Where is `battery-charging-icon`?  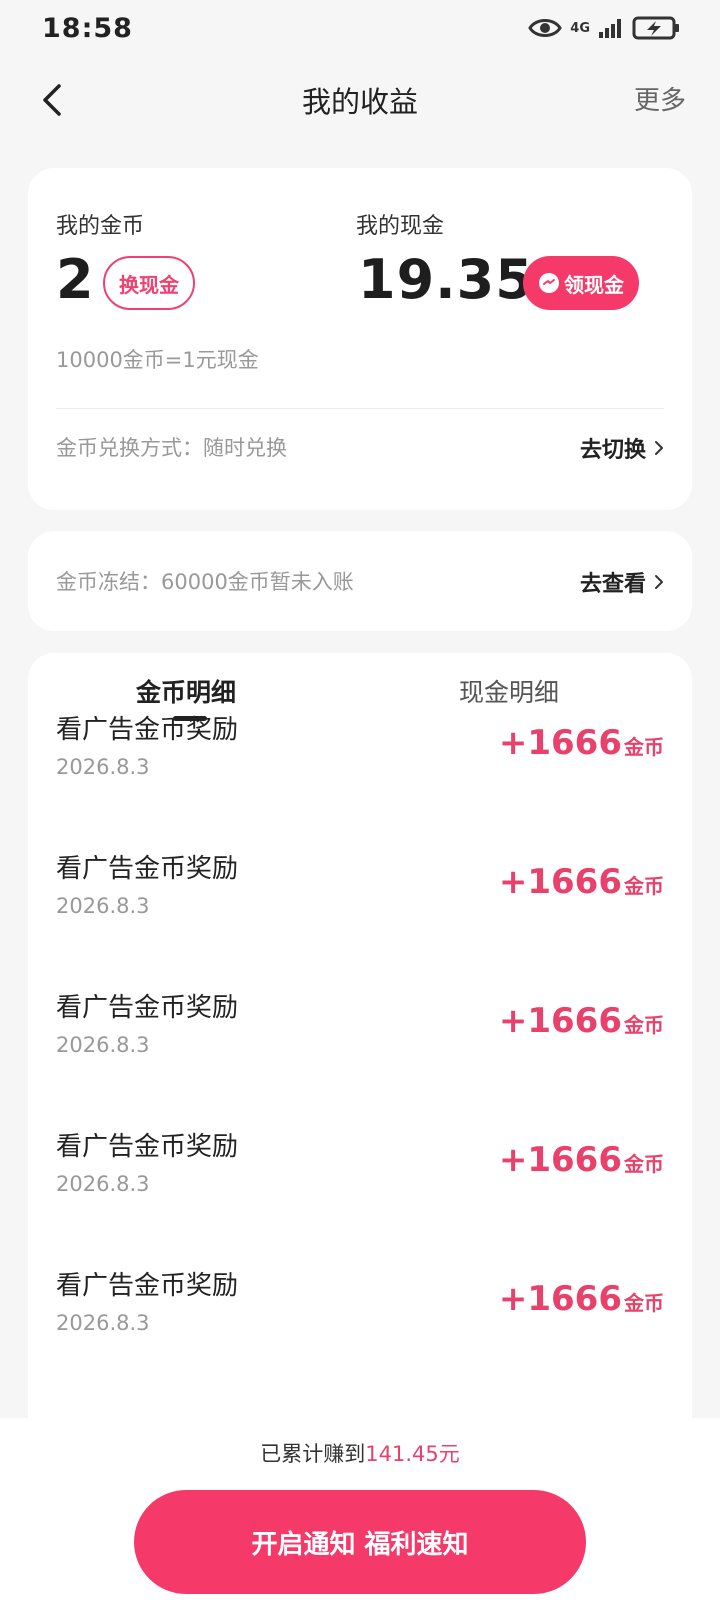
battery-charging-icon is located at coordinates (655, 28).